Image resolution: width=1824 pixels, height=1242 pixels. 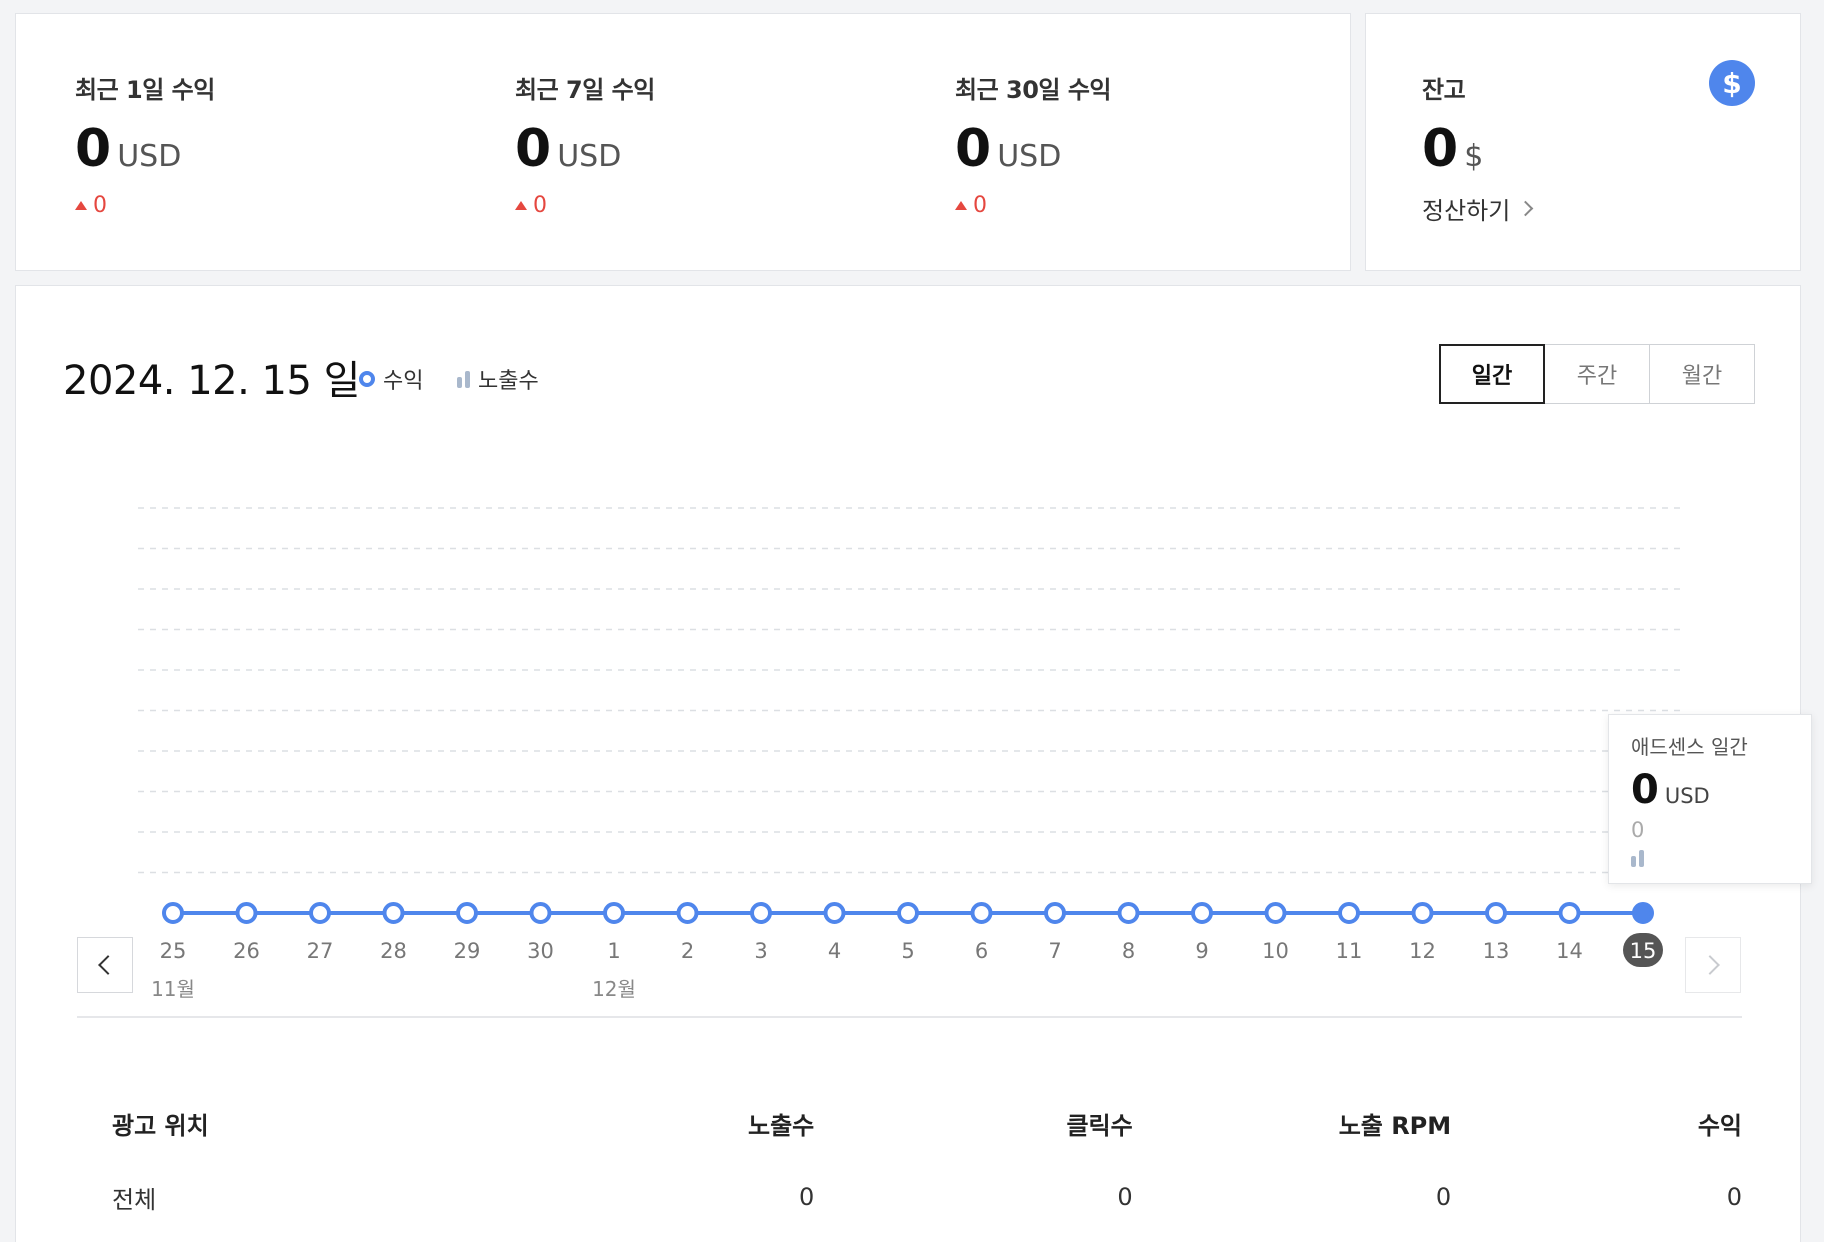 What do you see at coordinates (760, 951) in the screenshot?
I see `x-tick-label: 3` at bounding box center [760, 951].